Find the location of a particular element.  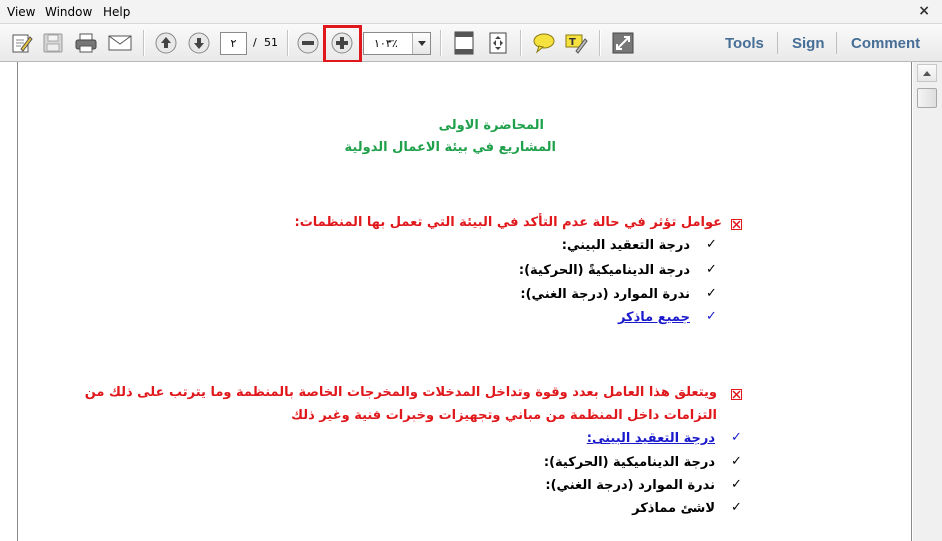

fullscreen-icon is located at coordinates (623, 43).